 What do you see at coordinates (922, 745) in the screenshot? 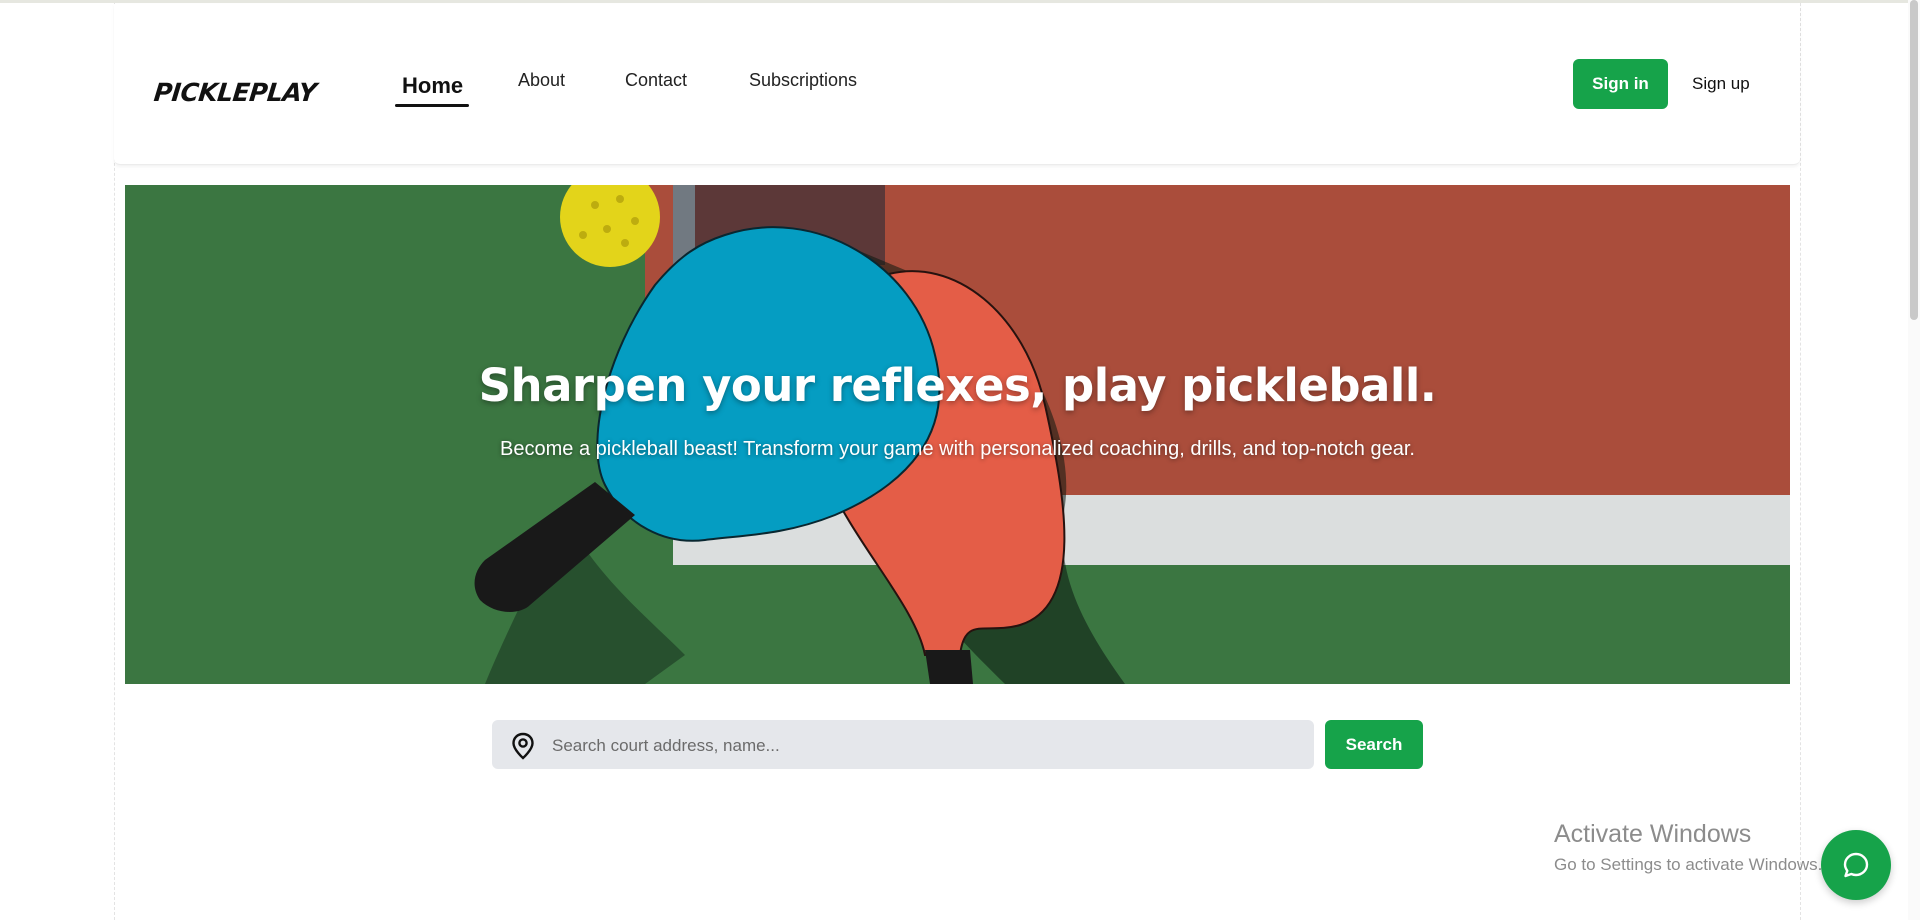
I see `court-search-input` at bounding box center [922, 745].